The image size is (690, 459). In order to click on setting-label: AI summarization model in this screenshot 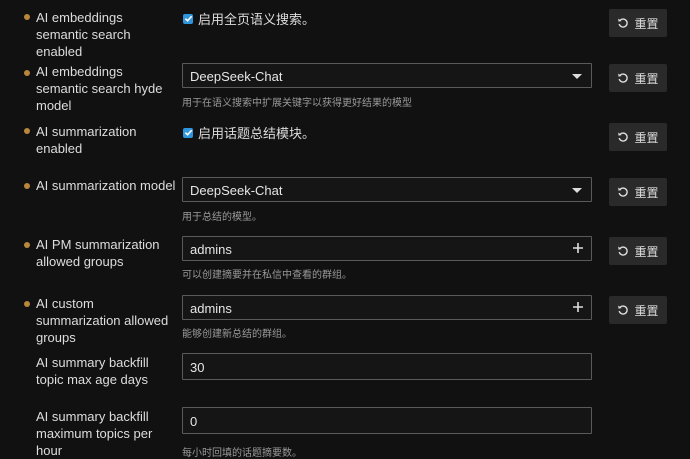, I will do `click(106, 185)`.